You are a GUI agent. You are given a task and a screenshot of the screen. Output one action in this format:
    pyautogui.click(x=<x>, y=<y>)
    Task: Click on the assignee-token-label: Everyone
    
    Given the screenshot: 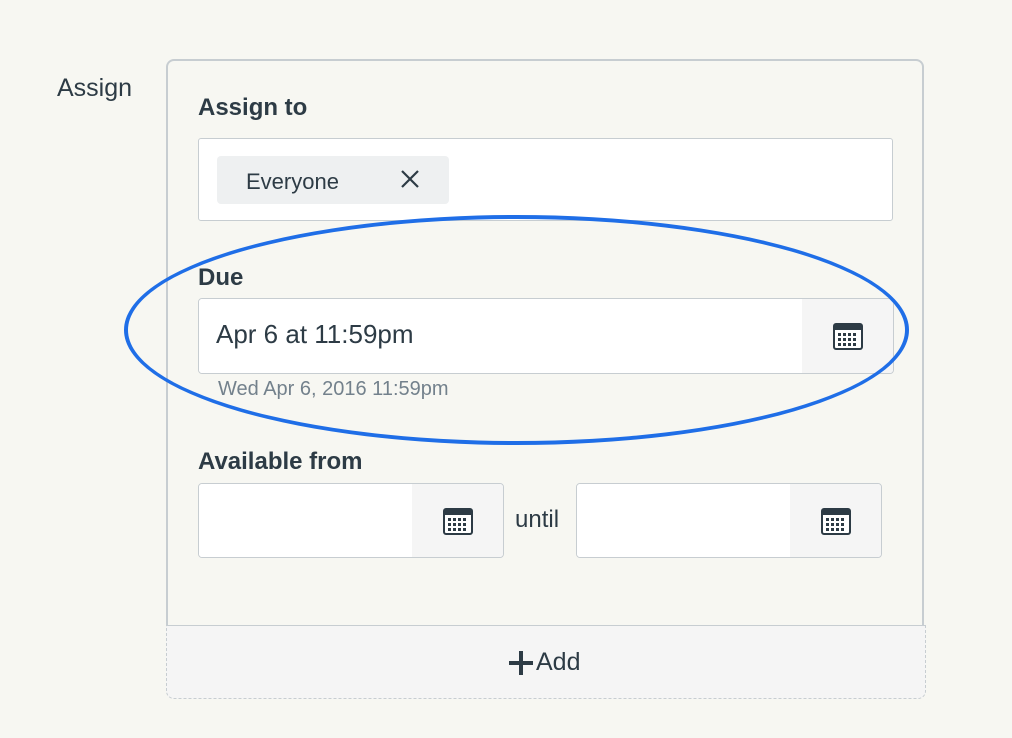 What is the action you would take?
    pyautogui.click(x=292, y=181)
    